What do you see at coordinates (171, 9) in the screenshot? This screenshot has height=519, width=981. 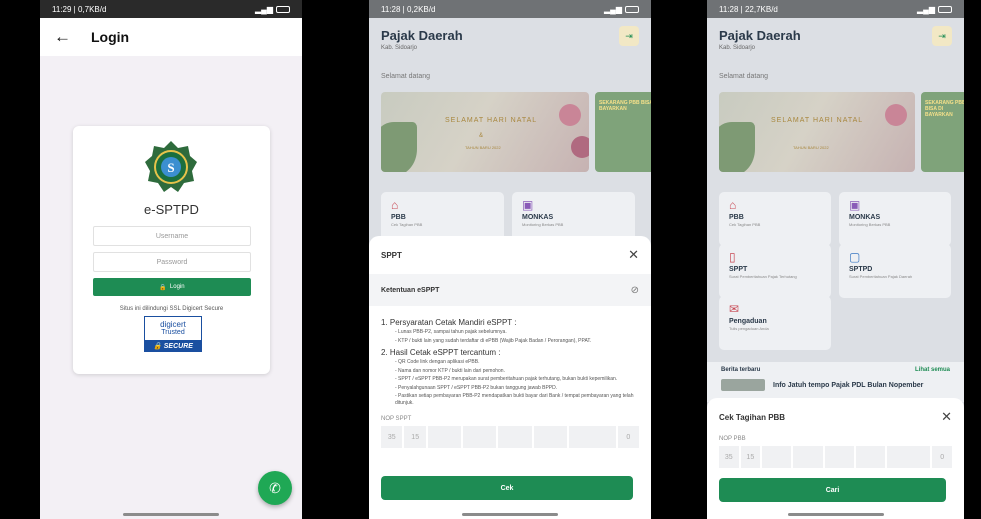 I see `status-bar: 11:29 | 0,7KB/d ▂▄▆` at bounding box center [171, 9].